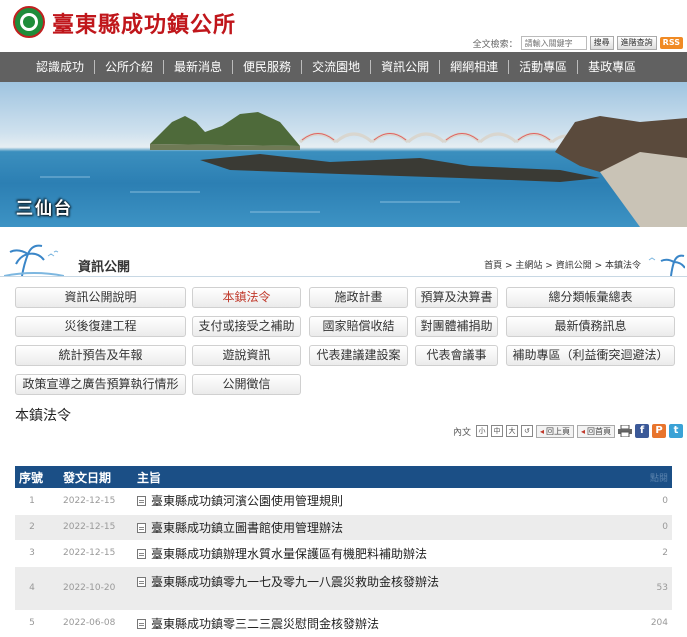 This screenshot has height=637, width=687. Describe the element at coordinates (511, 431) in the screenshot. I see `font-size-large-button: 大` at that location.